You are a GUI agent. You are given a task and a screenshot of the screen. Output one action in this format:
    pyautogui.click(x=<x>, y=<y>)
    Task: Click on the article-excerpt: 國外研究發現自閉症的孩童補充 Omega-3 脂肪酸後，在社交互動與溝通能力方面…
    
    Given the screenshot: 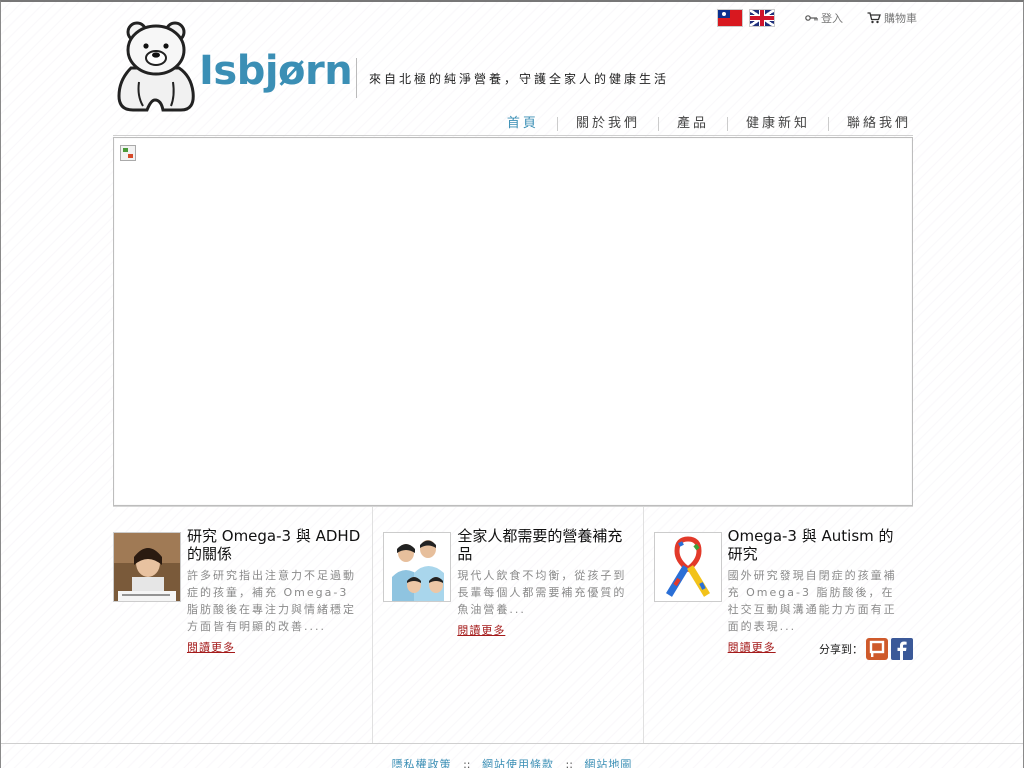 What is the action you would take?
    pyautogui.click(x=812, y=601)
    